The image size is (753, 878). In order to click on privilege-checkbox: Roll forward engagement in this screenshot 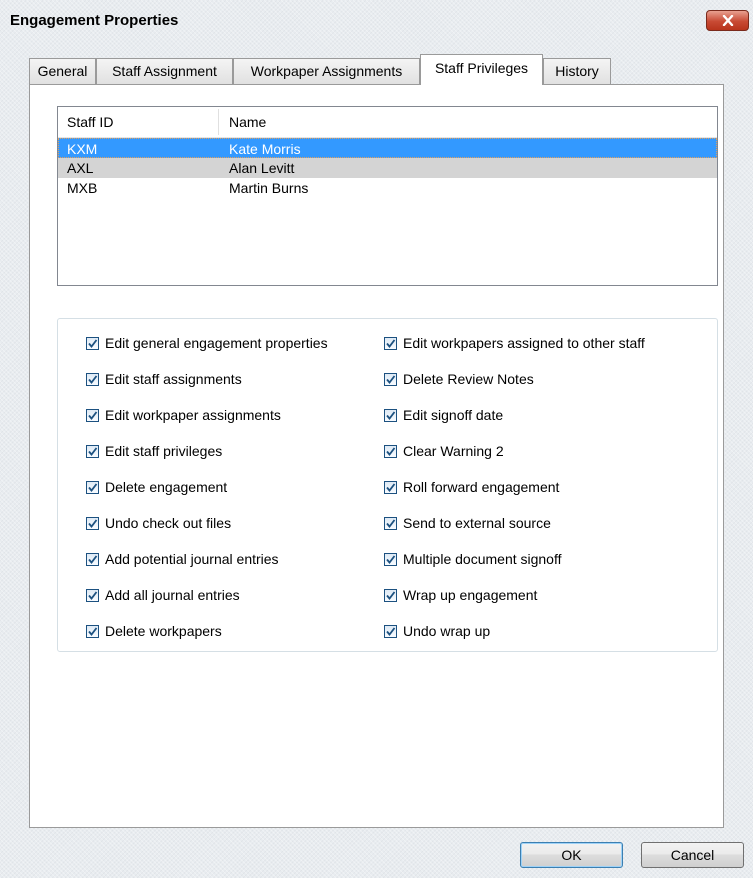, I will do `click(471, 487)`.